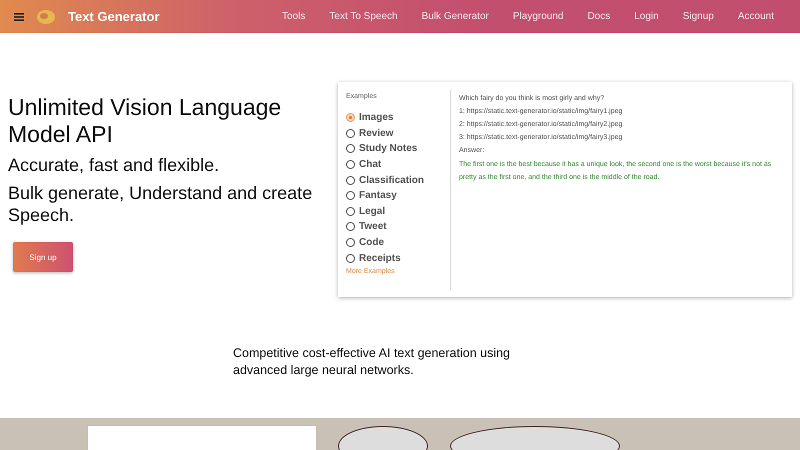 The height and width of the screenshot is (450, 800). Describe the element at coordinates (161, 204) in the screenshot. I see `hero-description: Bulk generate, Understand and create Speech.` at that location.